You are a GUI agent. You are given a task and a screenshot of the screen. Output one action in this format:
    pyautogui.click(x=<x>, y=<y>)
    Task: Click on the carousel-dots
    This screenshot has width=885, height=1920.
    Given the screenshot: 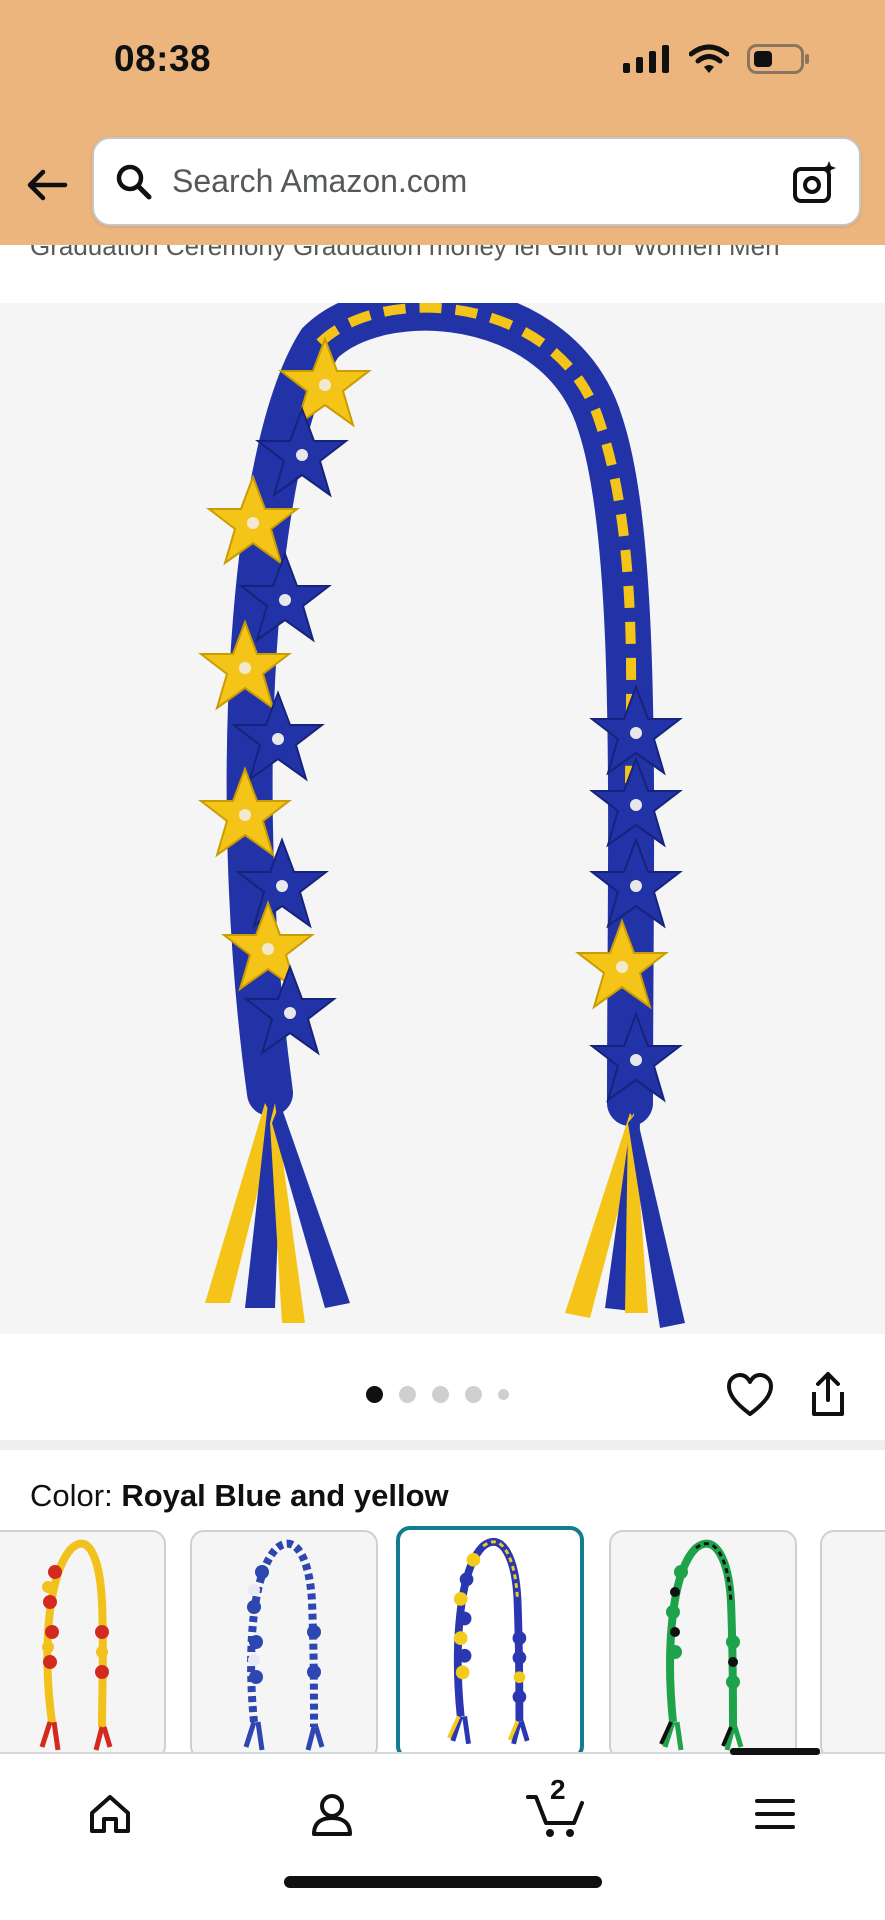 What is the action you would take?
    pyautogui.click(x=437, y=1394)
    